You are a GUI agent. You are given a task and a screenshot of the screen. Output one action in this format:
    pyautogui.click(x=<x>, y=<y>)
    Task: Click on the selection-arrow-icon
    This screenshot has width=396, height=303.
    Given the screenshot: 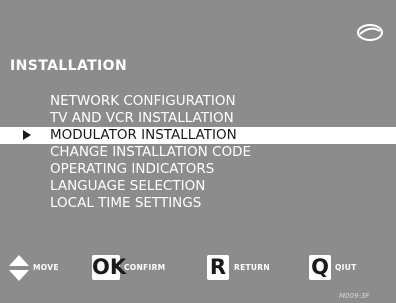 What is the action you would take?
    pyautogui.click(x=27, y=135)
    